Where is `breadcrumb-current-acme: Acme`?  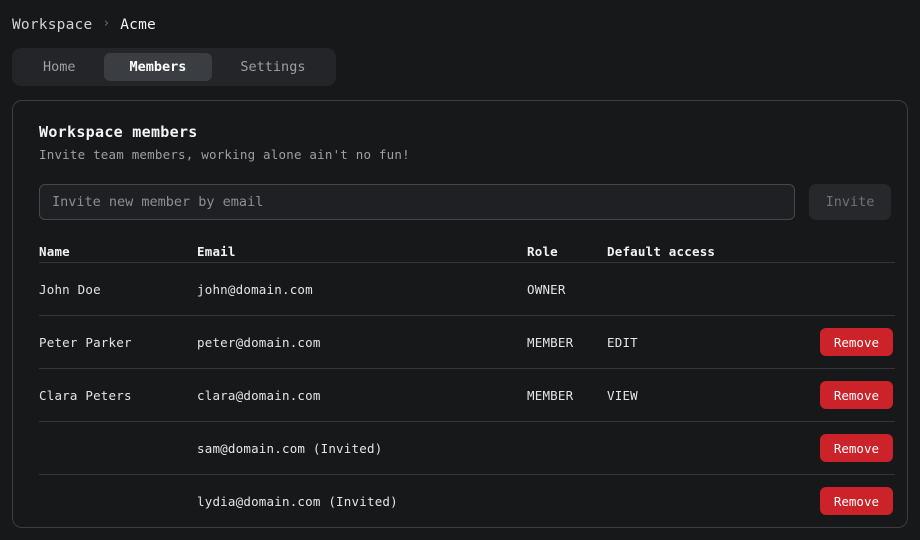 breadcrumb-current-acme: Acme is located at coordinates (138, 25).